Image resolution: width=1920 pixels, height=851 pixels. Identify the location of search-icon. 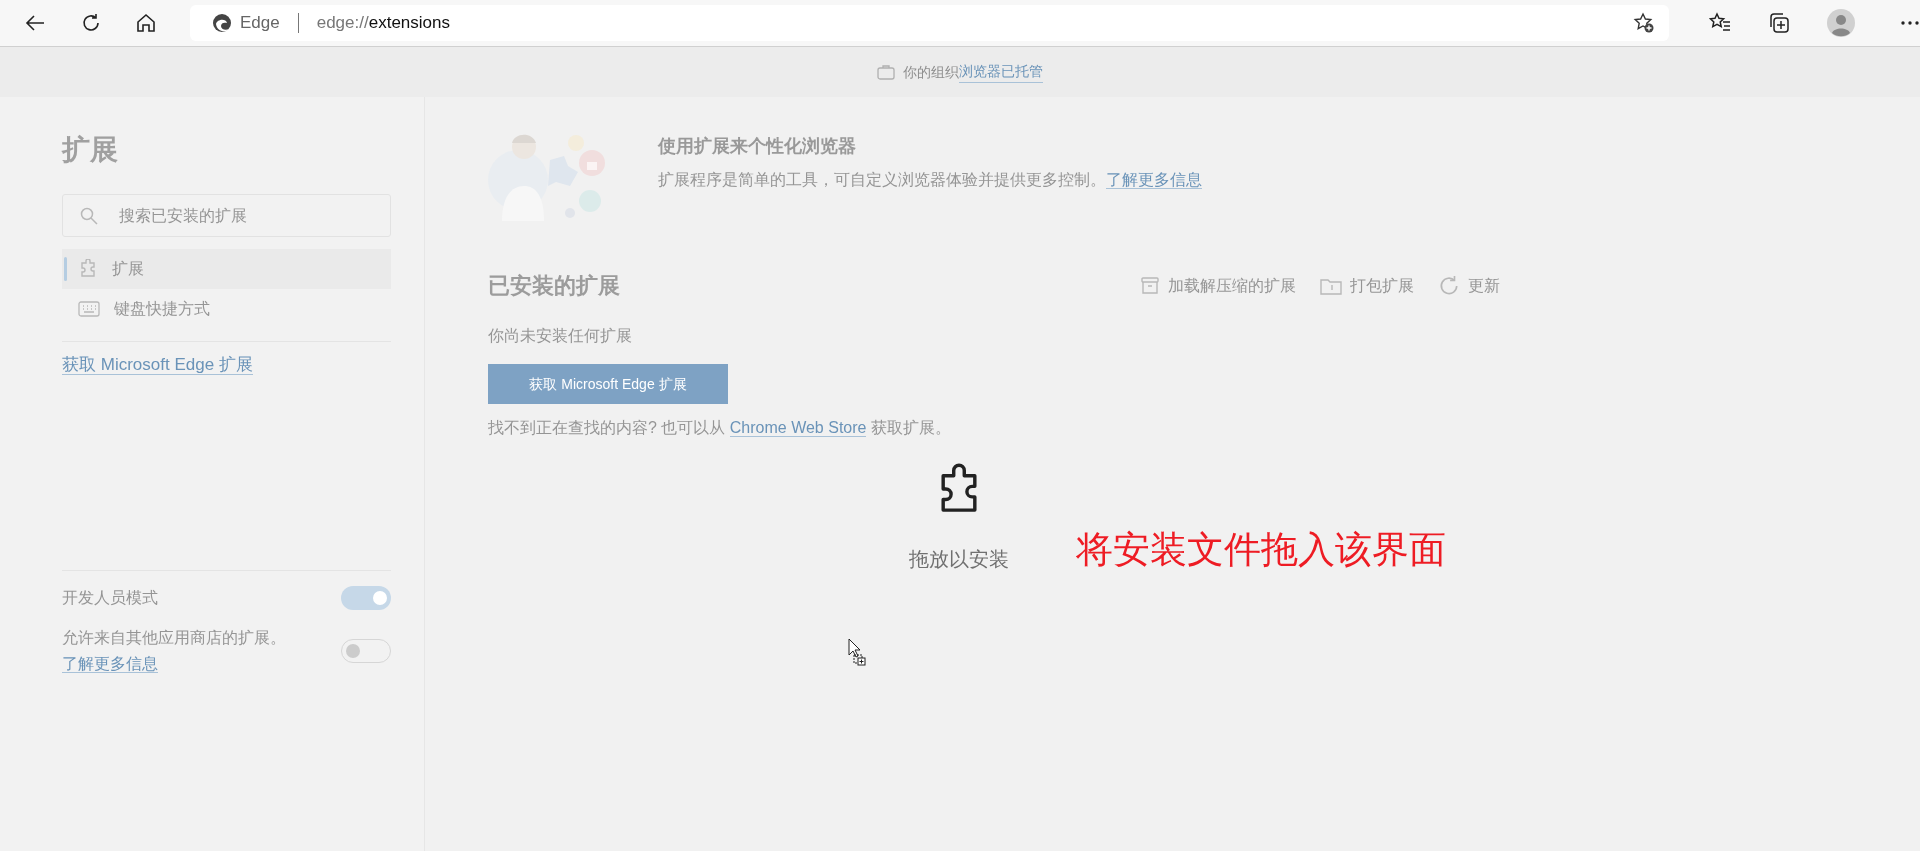
(89, 216).